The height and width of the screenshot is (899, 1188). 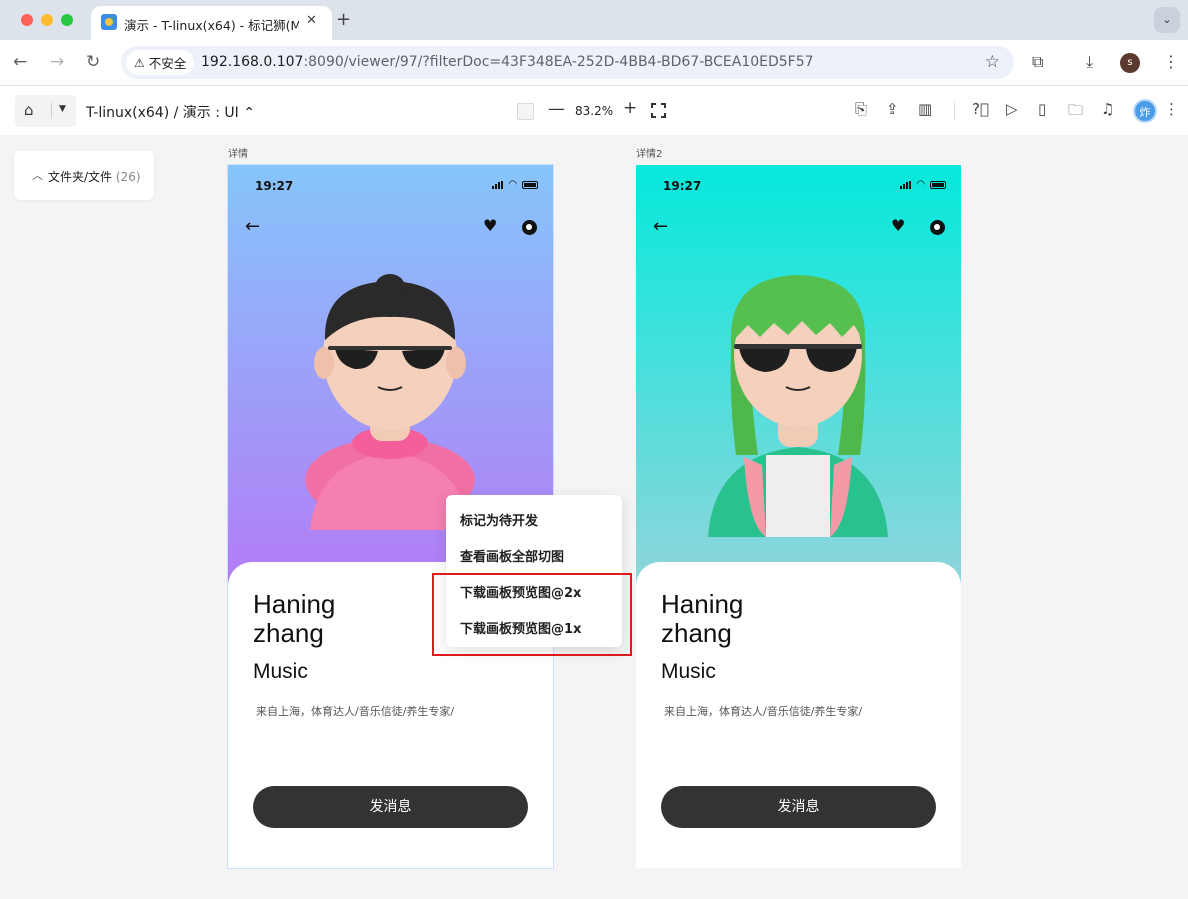 What do you see at coordinates (37, 175) in the screenshot?
I see `chevron-up-icon: ︿` at bounding box center [37, 175].